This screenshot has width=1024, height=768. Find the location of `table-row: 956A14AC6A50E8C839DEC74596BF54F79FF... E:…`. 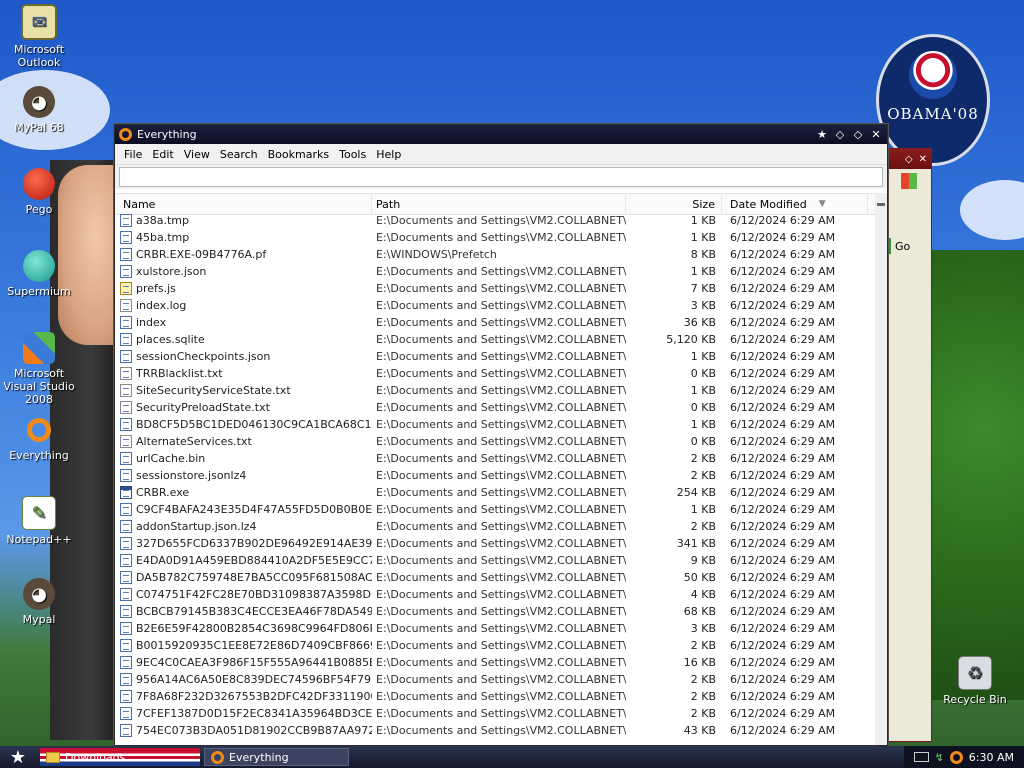

table-row: 956A14AC6A50E8C839DEC74596BF54F79FF... E:… is located at coordinates (494, 679).